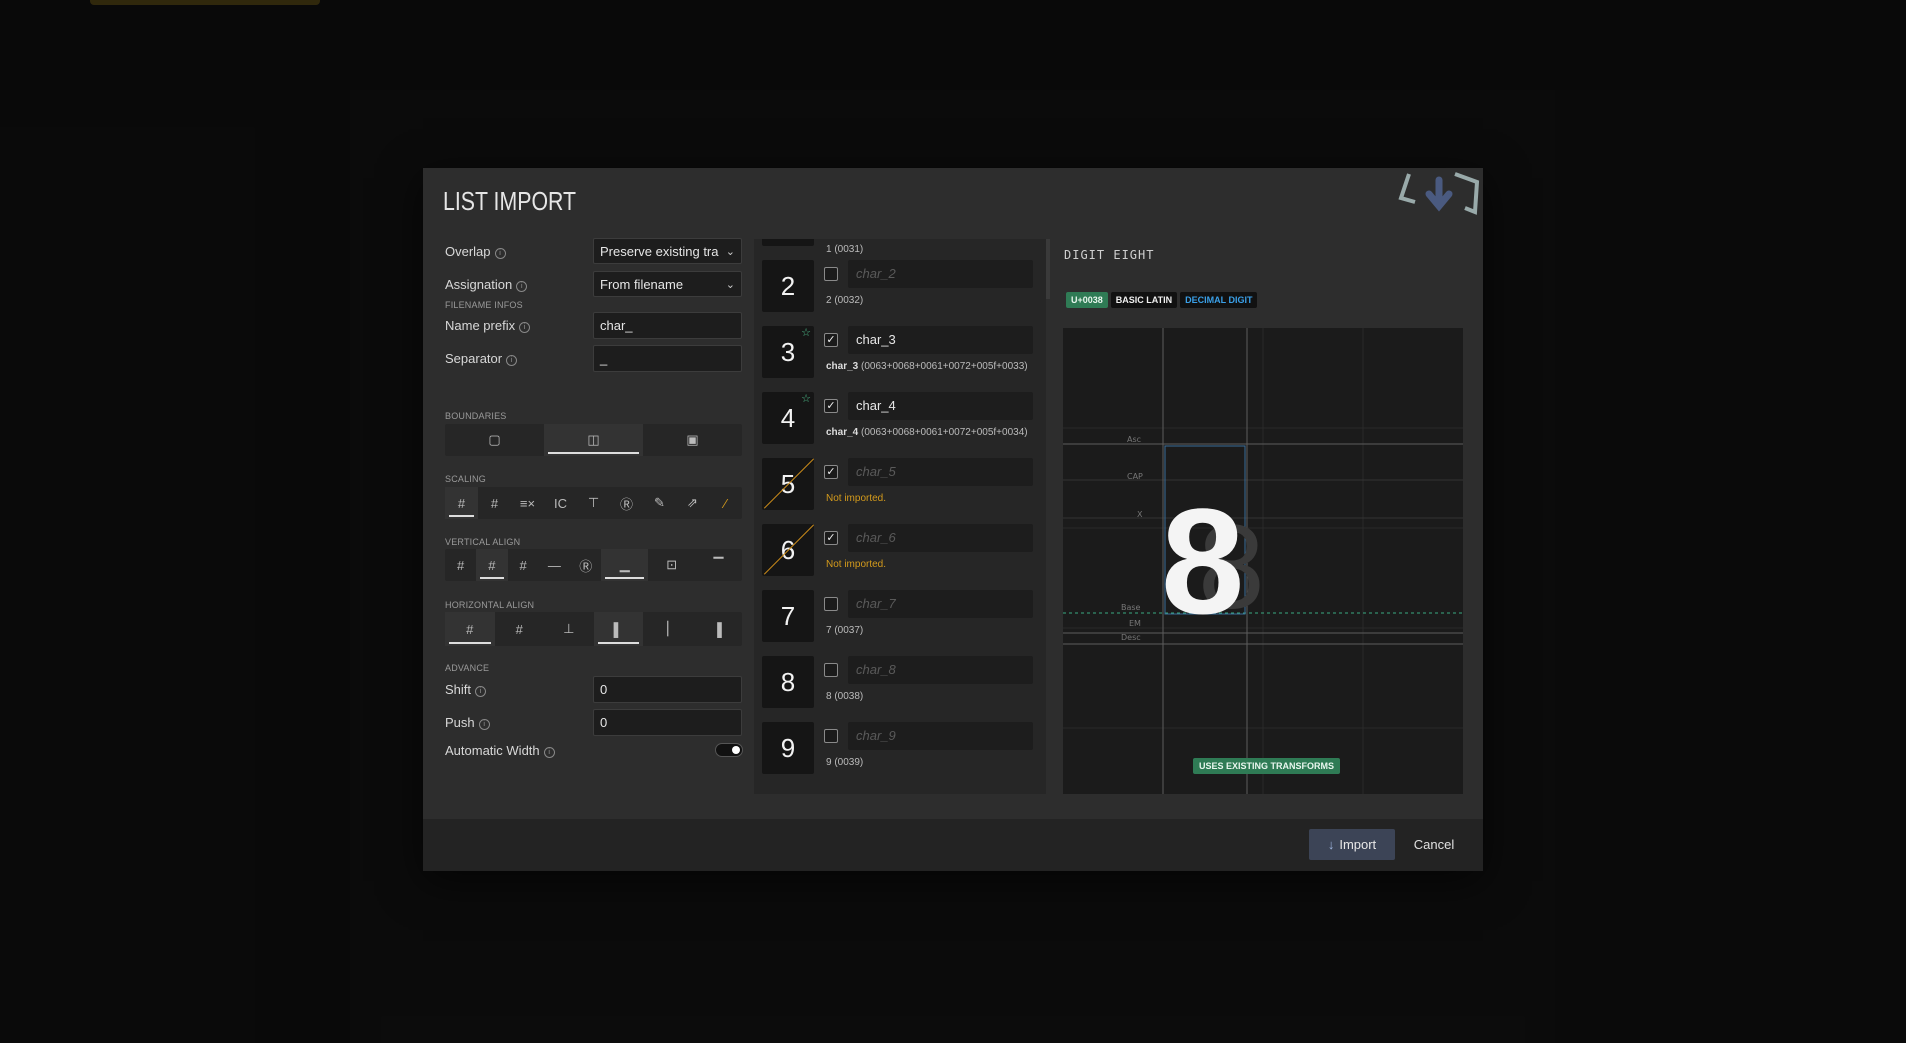 This screenshot has width=1906, height=1043. Describe the element at coordinates (844, 249) in the screenshot. I see `glyph-code: 1 (0031)` at that location.